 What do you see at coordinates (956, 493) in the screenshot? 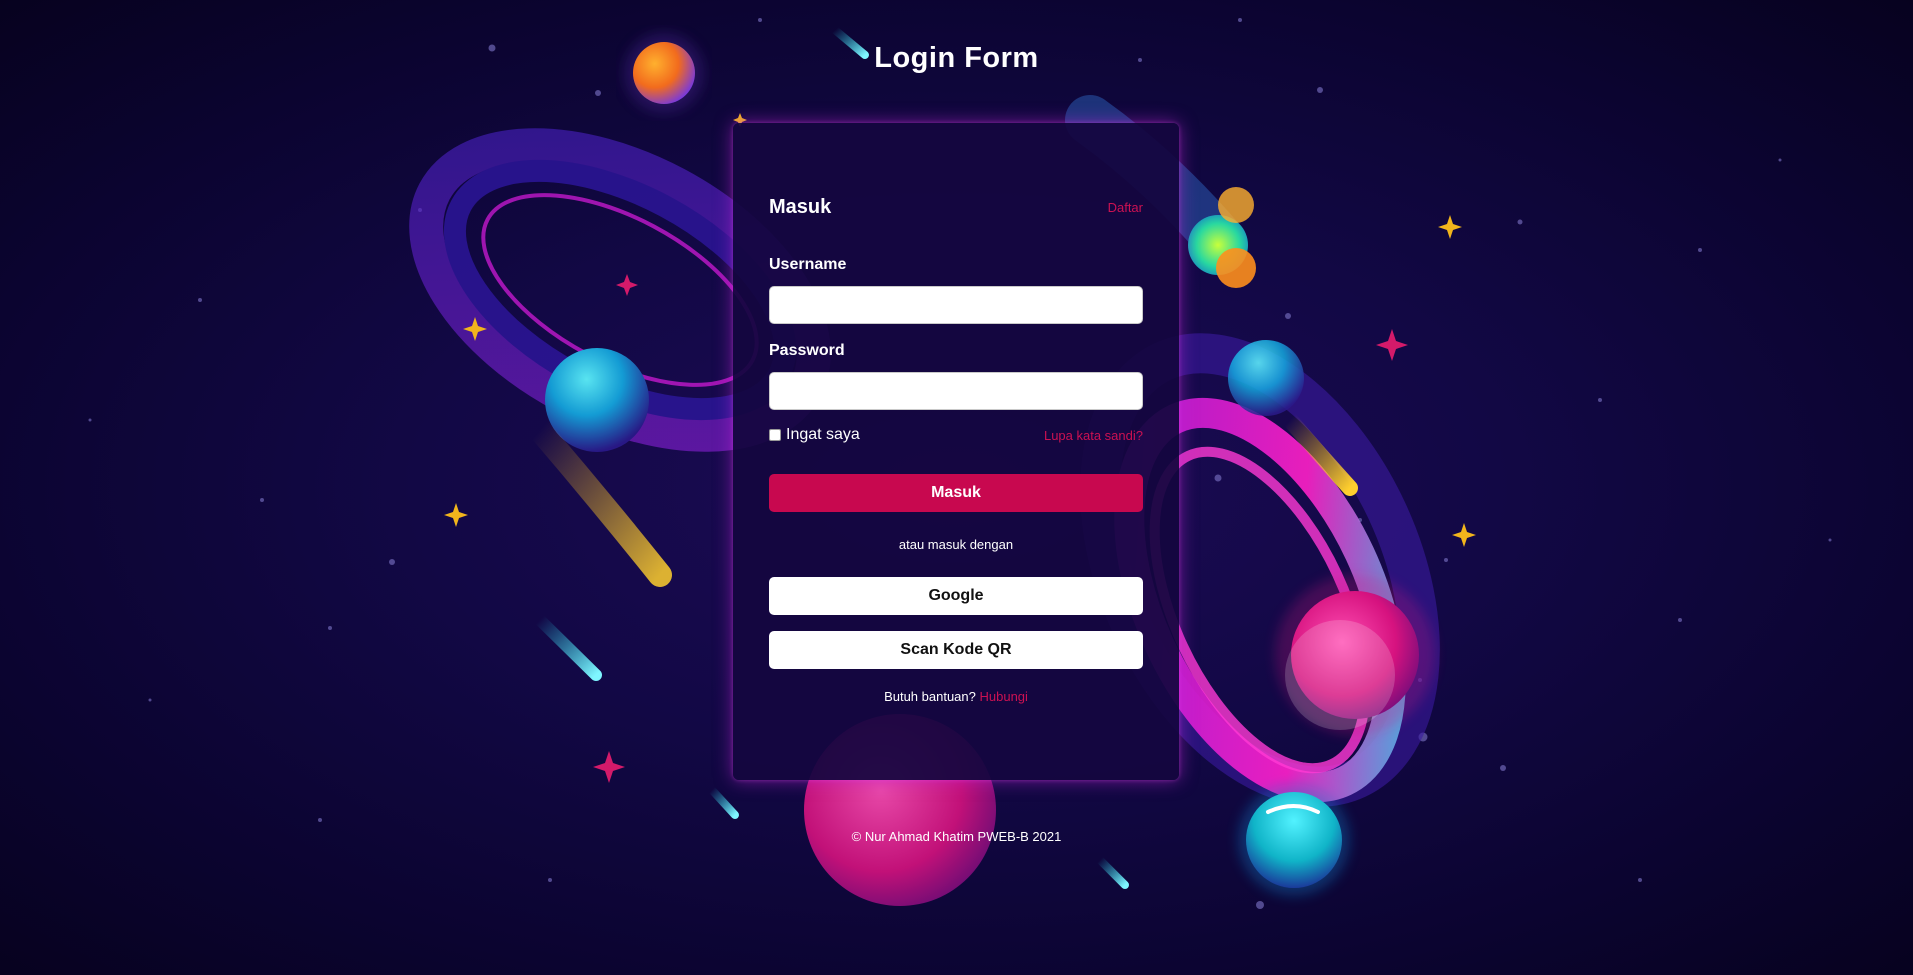
I see `login-button: Masuk` at bounding box center [956, 493].